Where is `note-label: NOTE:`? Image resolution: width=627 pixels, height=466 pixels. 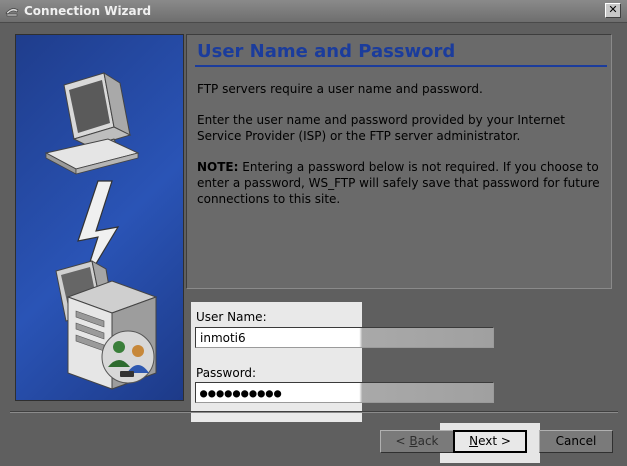
note-label: NOTE: is located at coordinates (218, 167).